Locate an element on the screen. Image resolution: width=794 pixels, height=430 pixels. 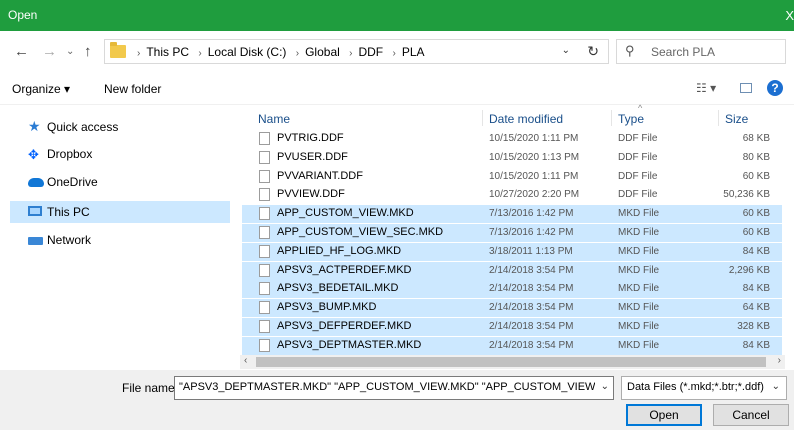
search-icon: ⚲ is located at coordinates (630, 50).